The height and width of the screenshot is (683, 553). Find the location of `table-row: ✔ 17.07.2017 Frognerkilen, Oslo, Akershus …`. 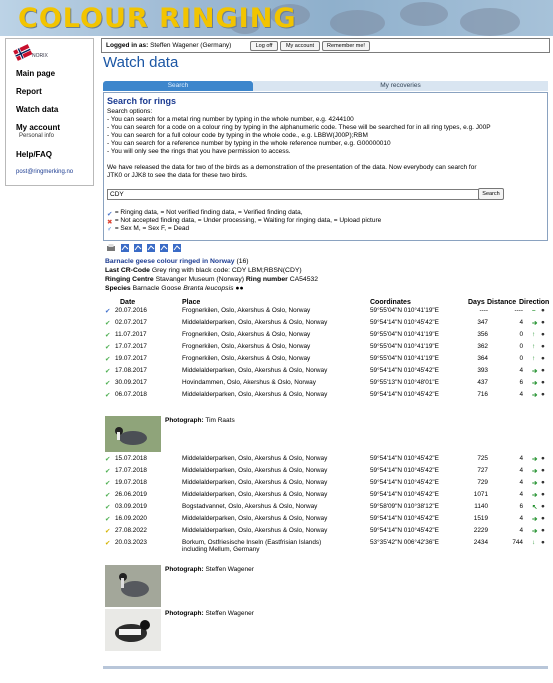

table-row: ✔ 17.07.2017 Frognerkilen, Oslo, Akershus … is located at coordinates (328, 347).